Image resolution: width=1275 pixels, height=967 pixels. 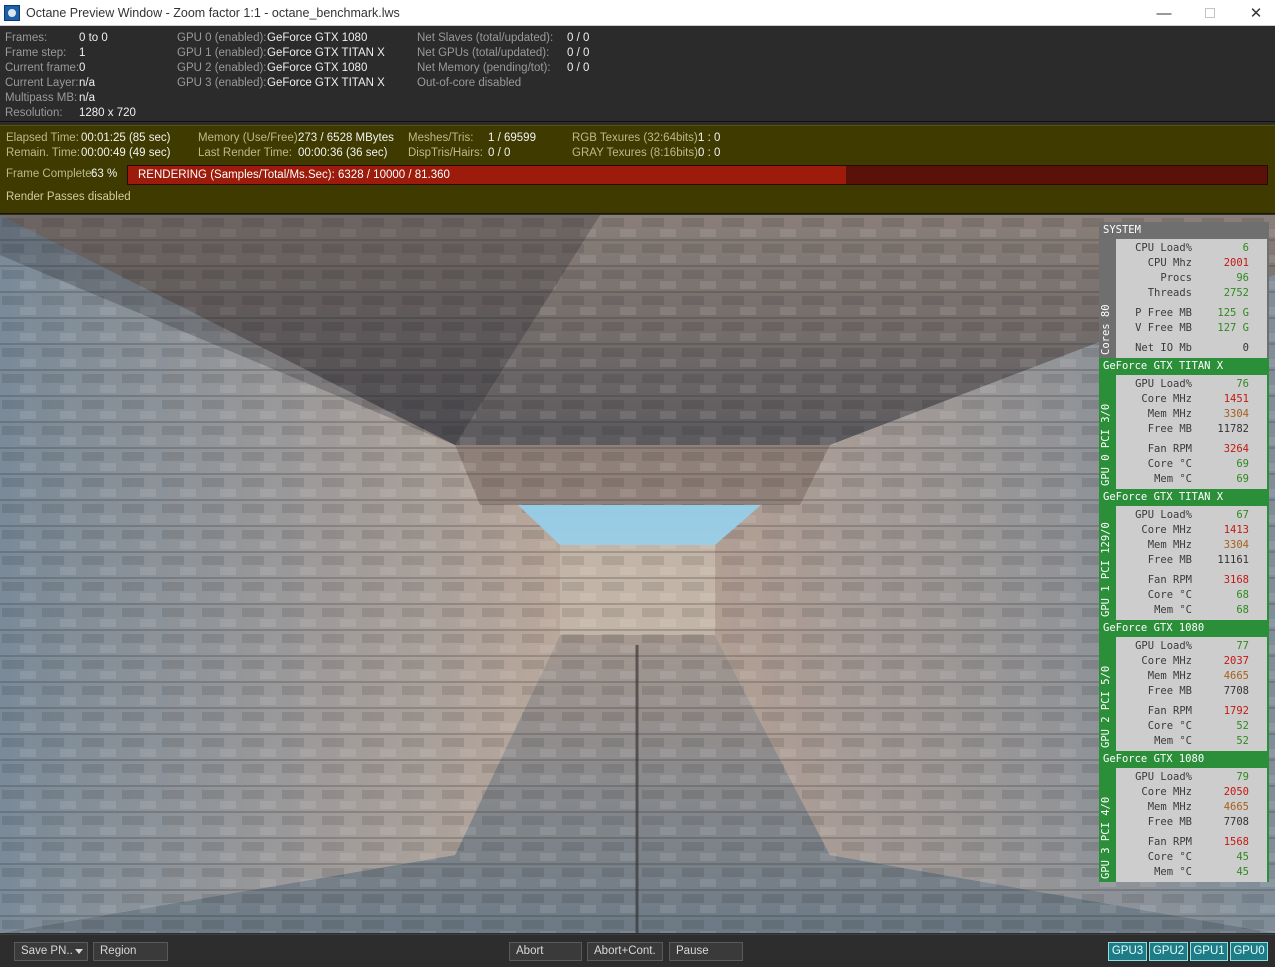 I want to click on gpu2-toggle-button: GPU2, so click(x=1168, y=951).